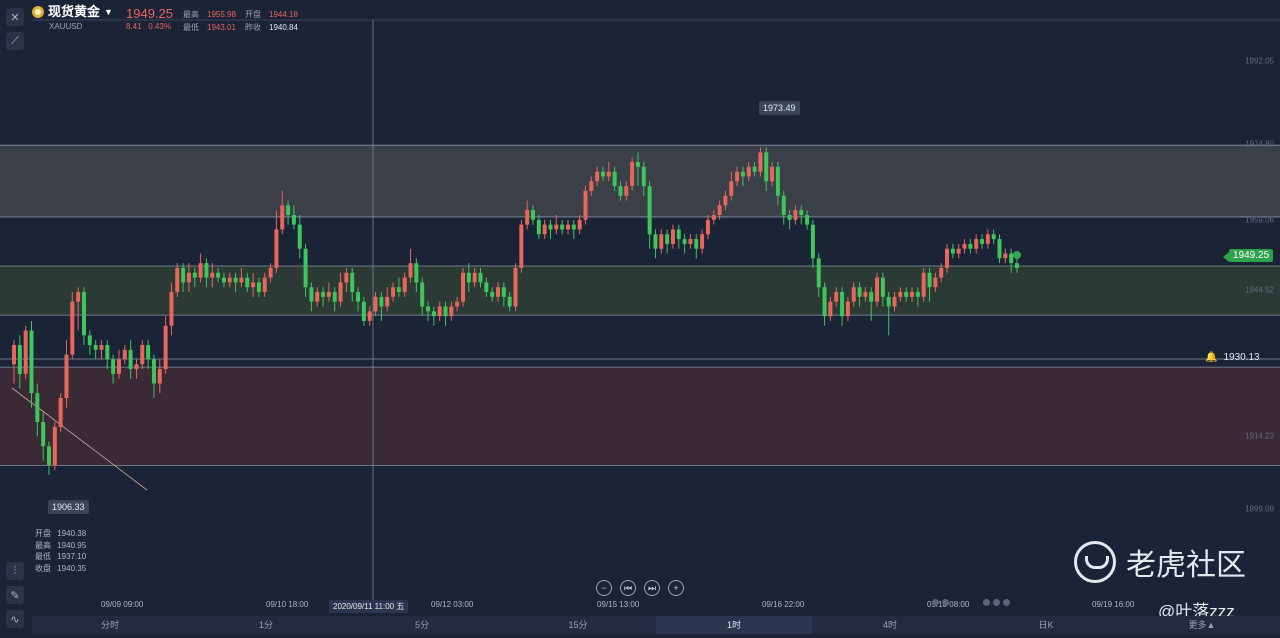 The image size is (1280, 638). I want to click on gold-icon, so click(38, 12).